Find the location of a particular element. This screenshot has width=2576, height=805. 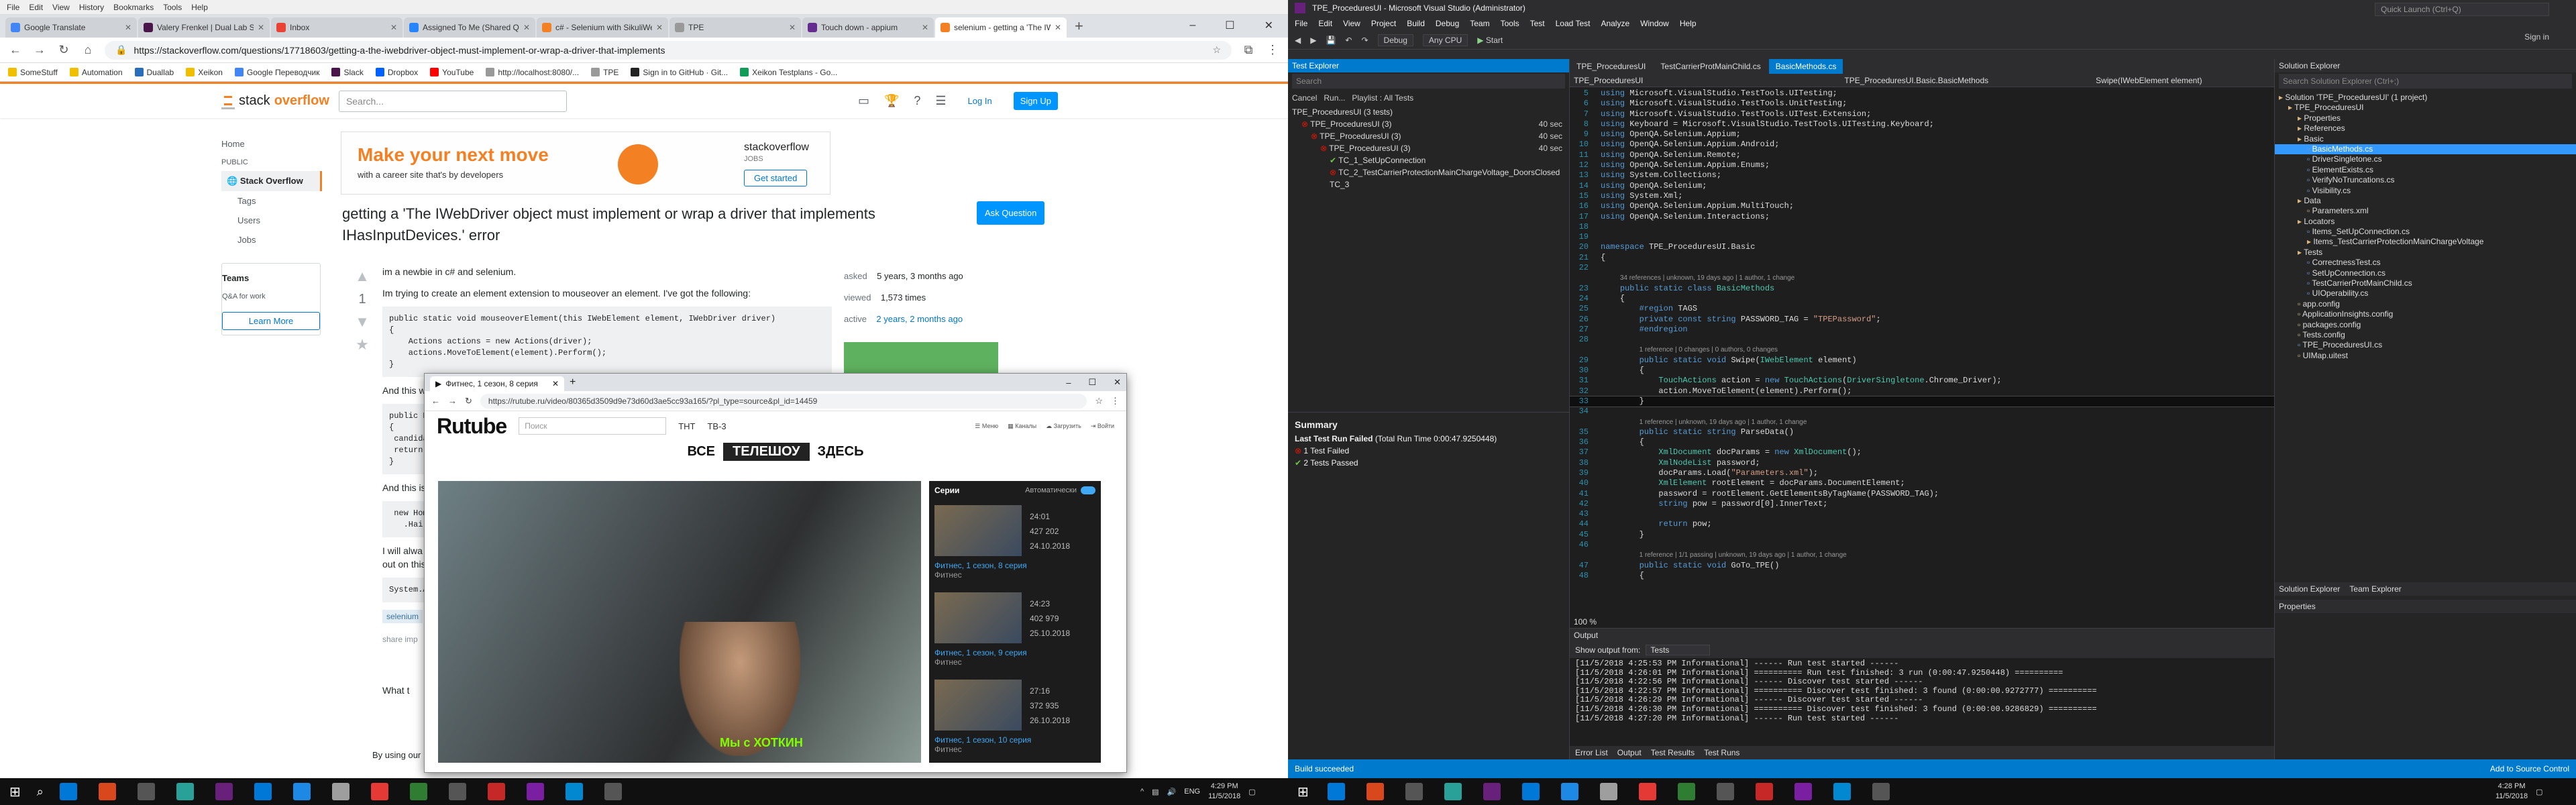

so-logo: stack overflow is located at coordinates (275, 101).